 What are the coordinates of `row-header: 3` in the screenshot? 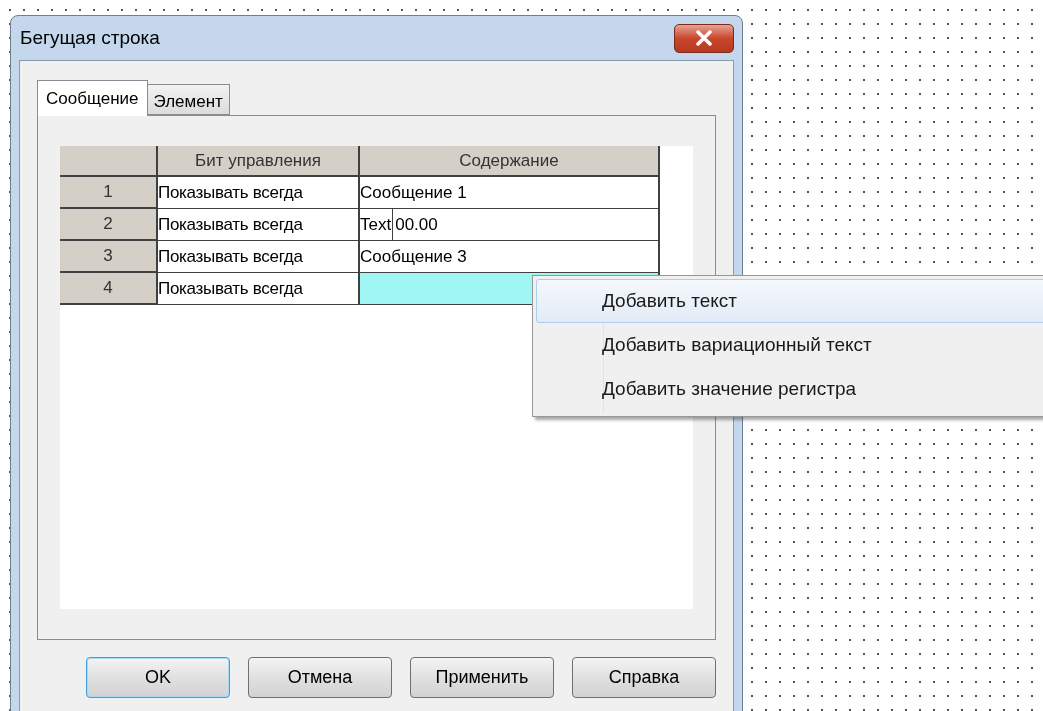 It's located at (109, 257).